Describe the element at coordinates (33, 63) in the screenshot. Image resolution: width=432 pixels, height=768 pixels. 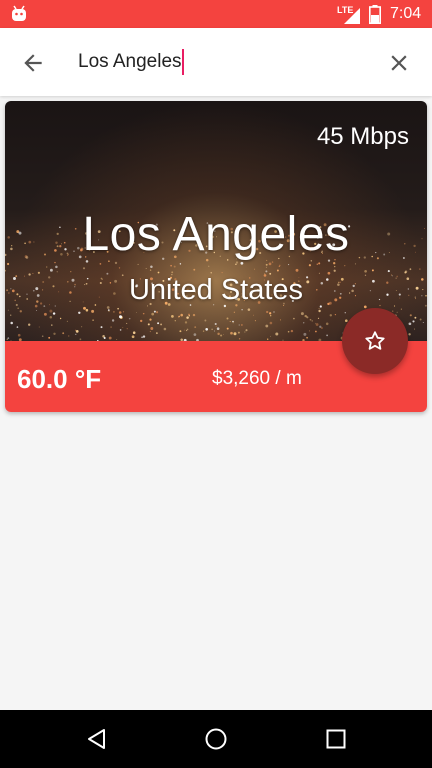
I see `arrow-left-icon` at that location.